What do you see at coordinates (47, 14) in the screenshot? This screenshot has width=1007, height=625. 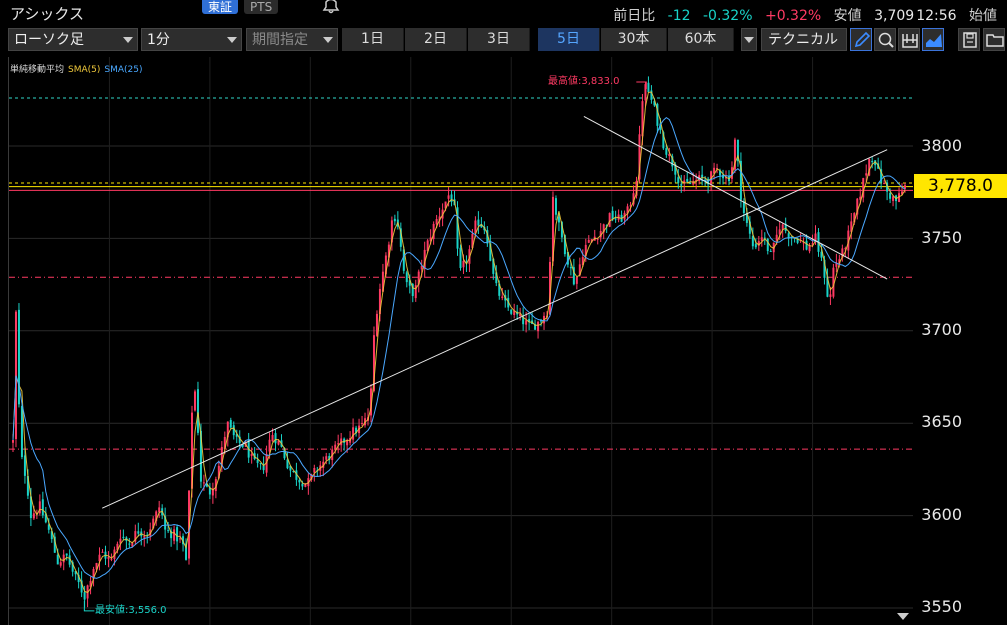 I see `stock-title: アシックス` at bounding box center [47, 14].